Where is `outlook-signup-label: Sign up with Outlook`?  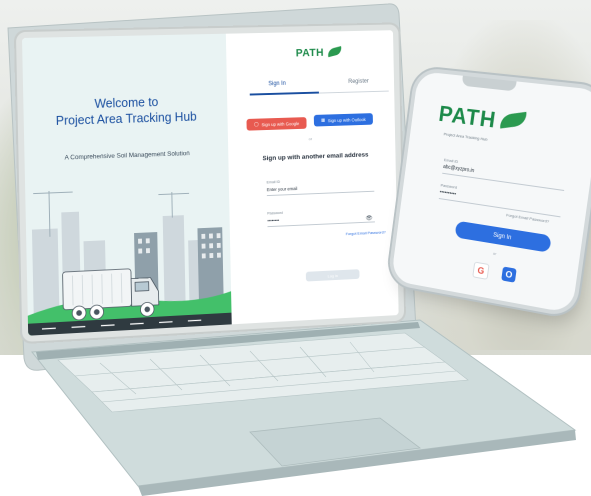 outlook-signup-label: Sign up with Outlook is located at coordinates (346, 119).